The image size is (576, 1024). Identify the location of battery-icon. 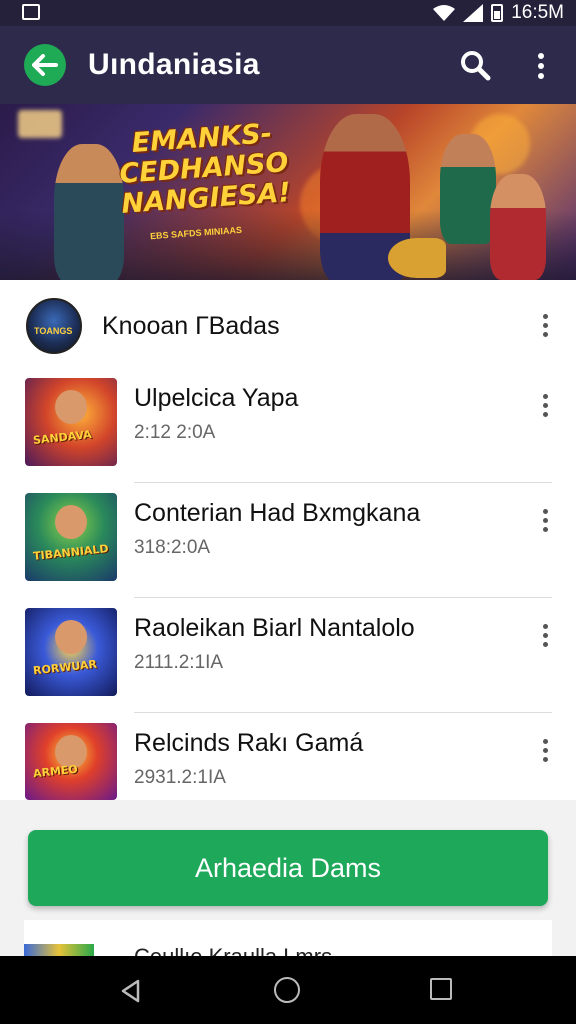
(497, 13).